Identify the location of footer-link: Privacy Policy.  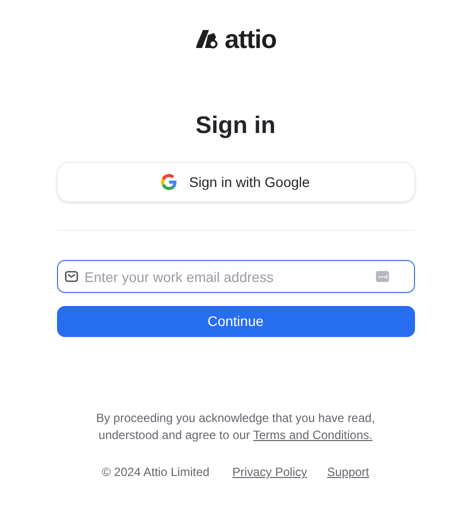
(270, 472).